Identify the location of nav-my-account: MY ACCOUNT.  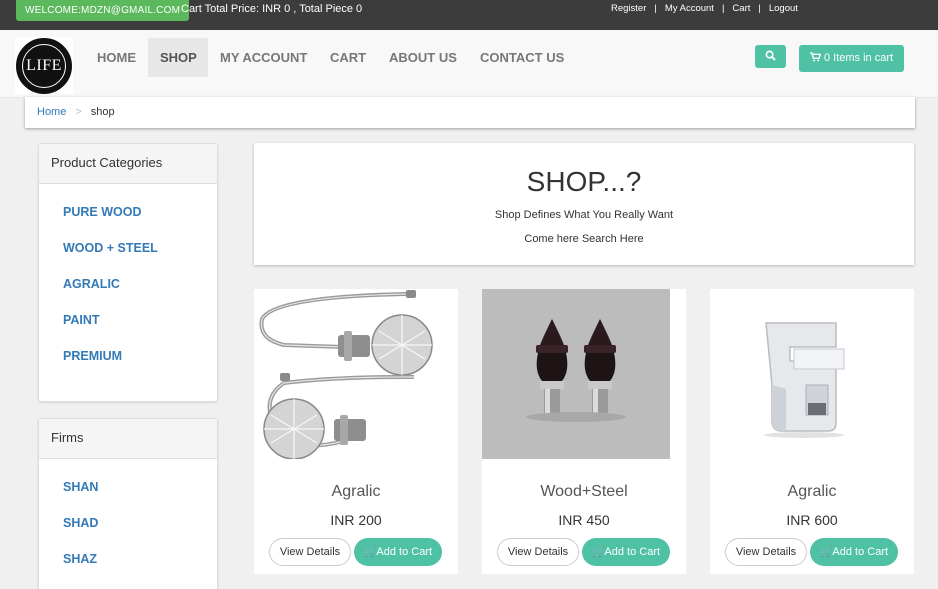
(263, 57).